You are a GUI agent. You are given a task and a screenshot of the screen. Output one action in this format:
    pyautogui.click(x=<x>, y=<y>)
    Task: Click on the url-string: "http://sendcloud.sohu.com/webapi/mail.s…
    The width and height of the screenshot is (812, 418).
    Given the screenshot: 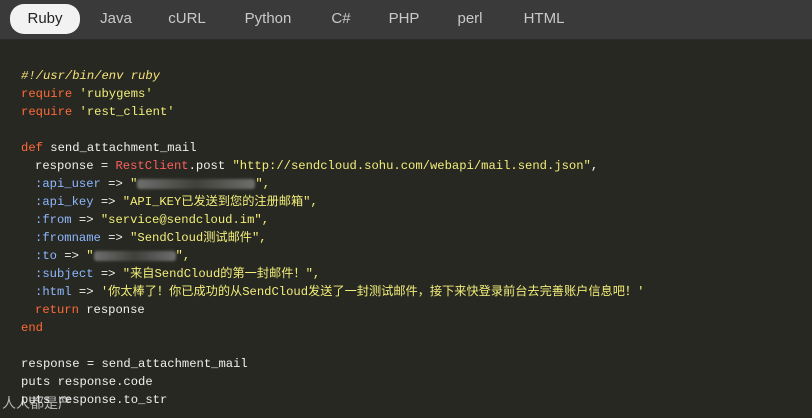 What is the action you would take?
    pyautogui.click(x=411, y=166)
    